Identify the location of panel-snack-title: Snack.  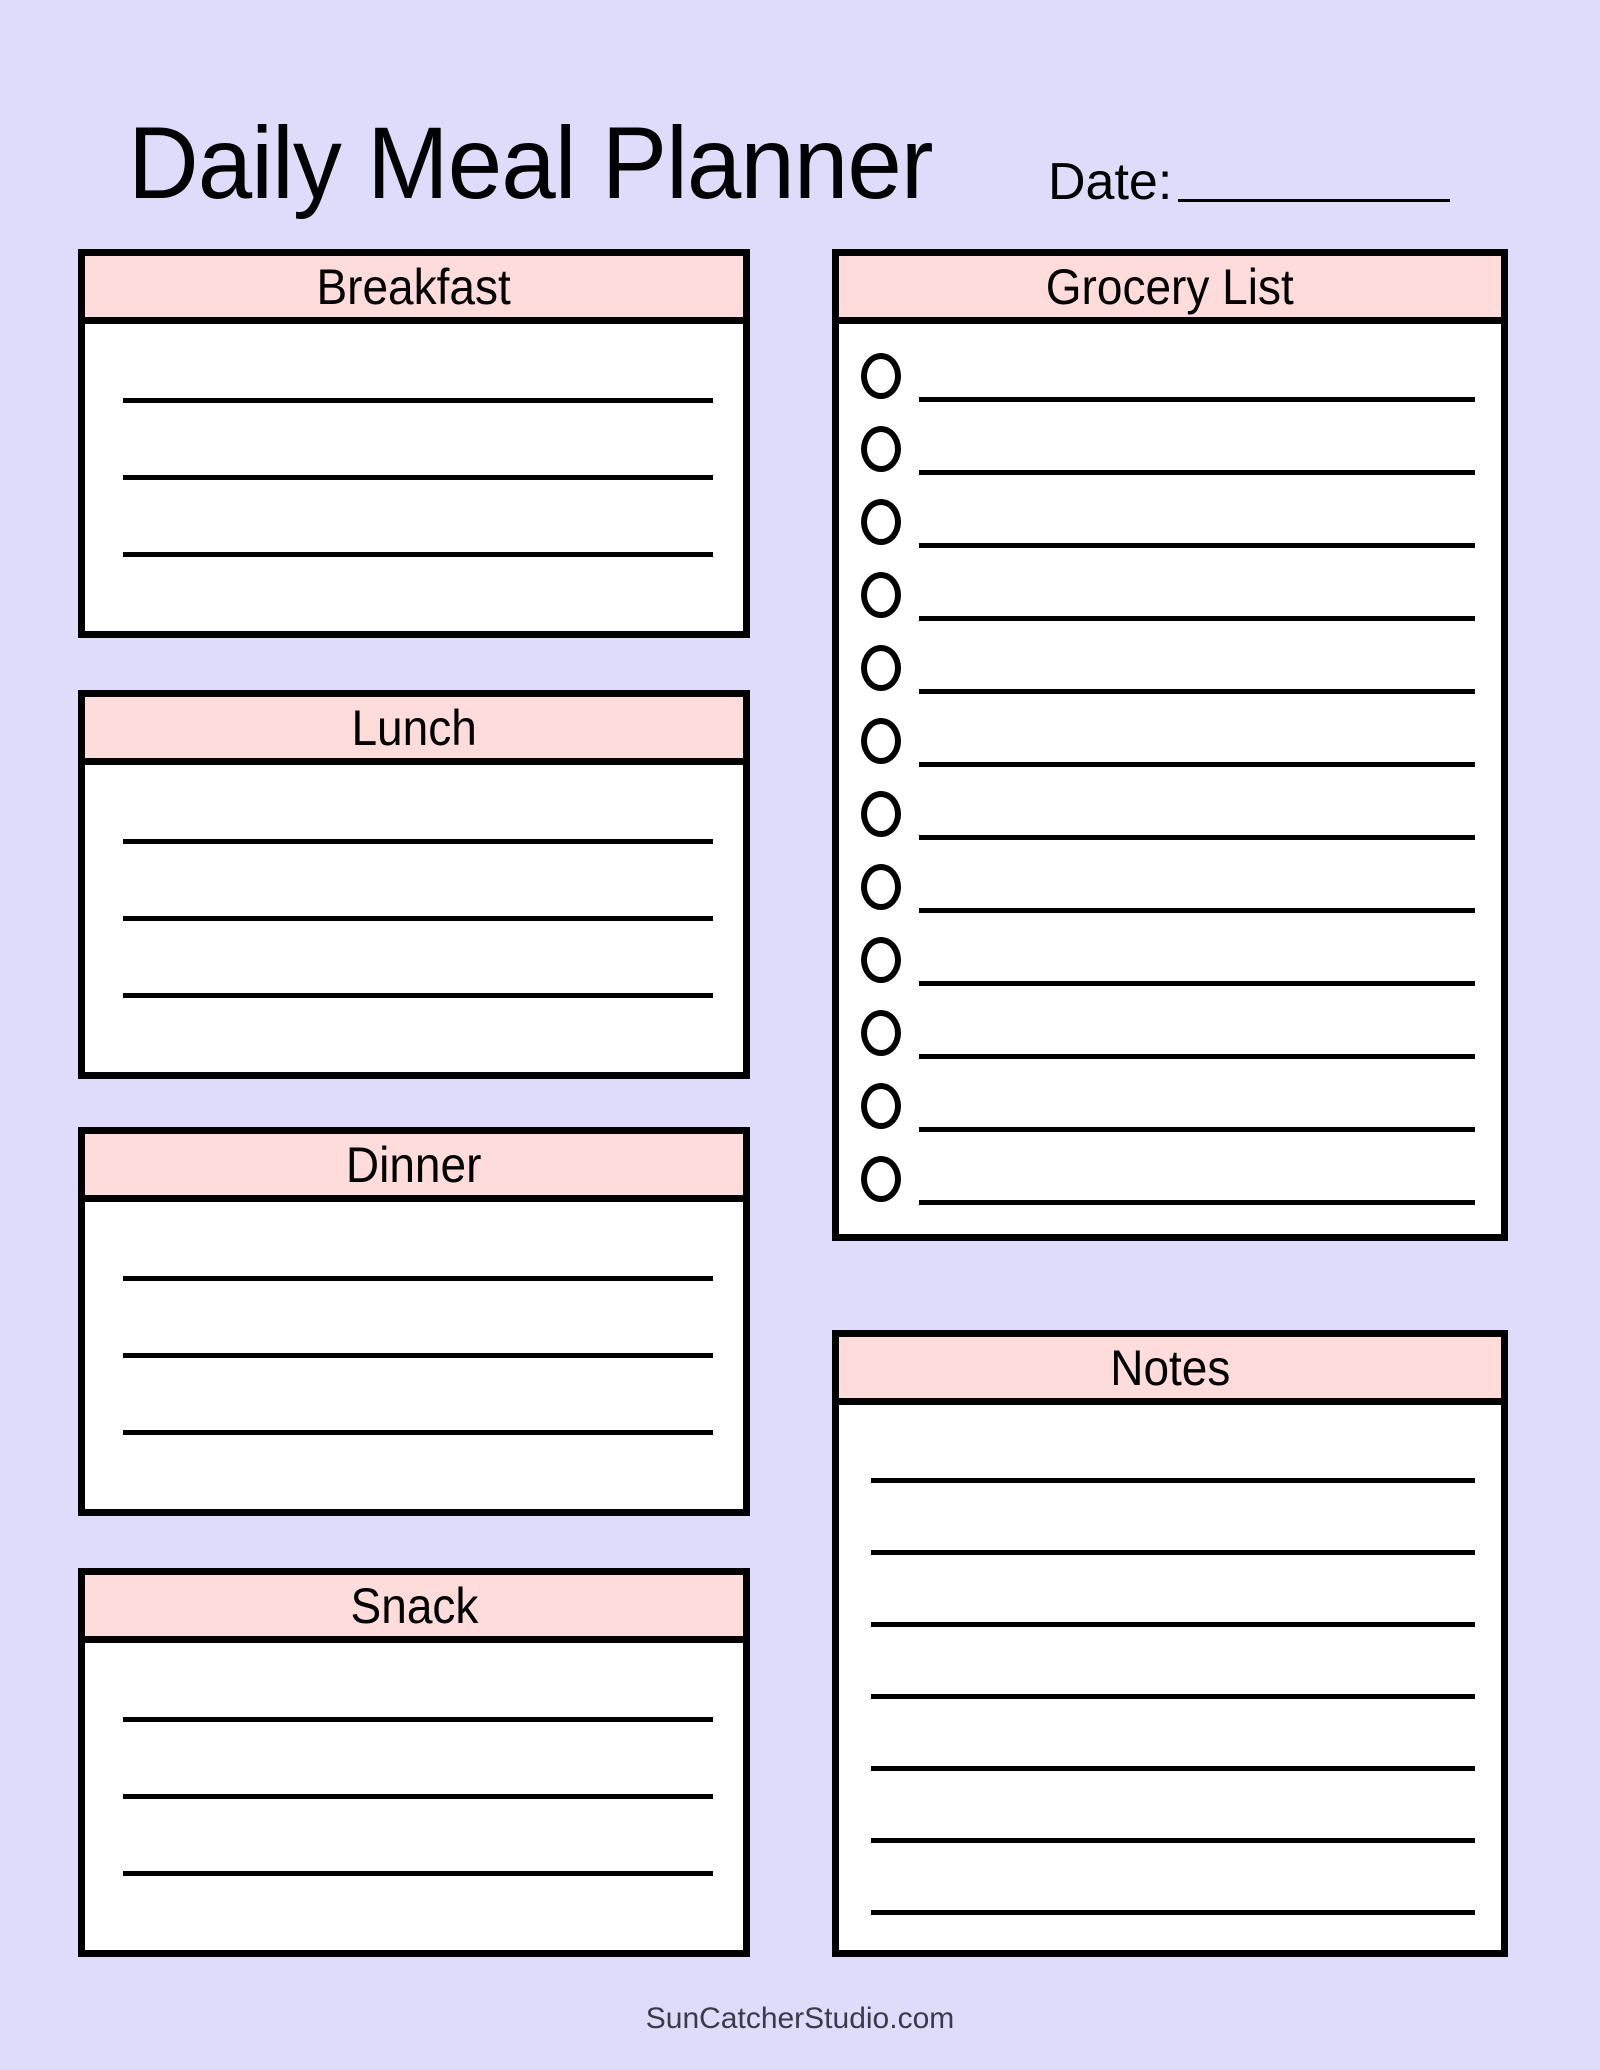
(414, 1605).